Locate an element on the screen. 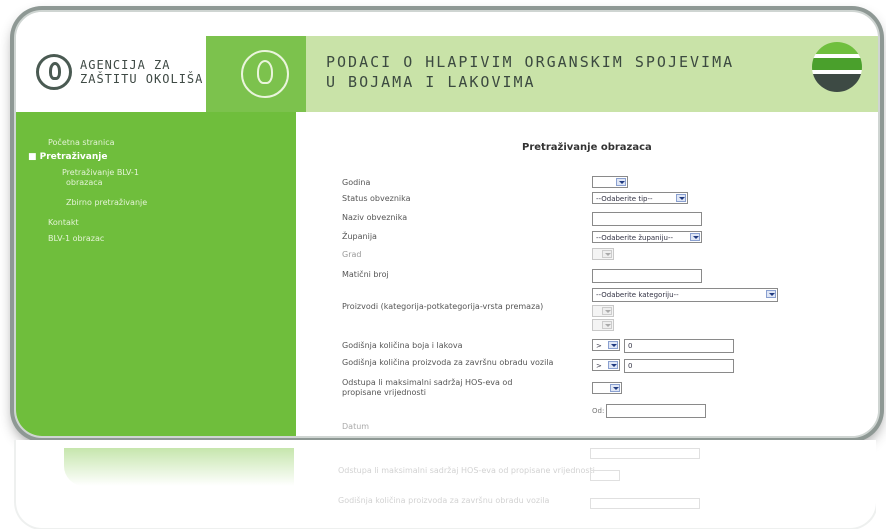  sidebar-item-blv-search: Pretraživanje BLV-1 is located at coordinates (100, 172).